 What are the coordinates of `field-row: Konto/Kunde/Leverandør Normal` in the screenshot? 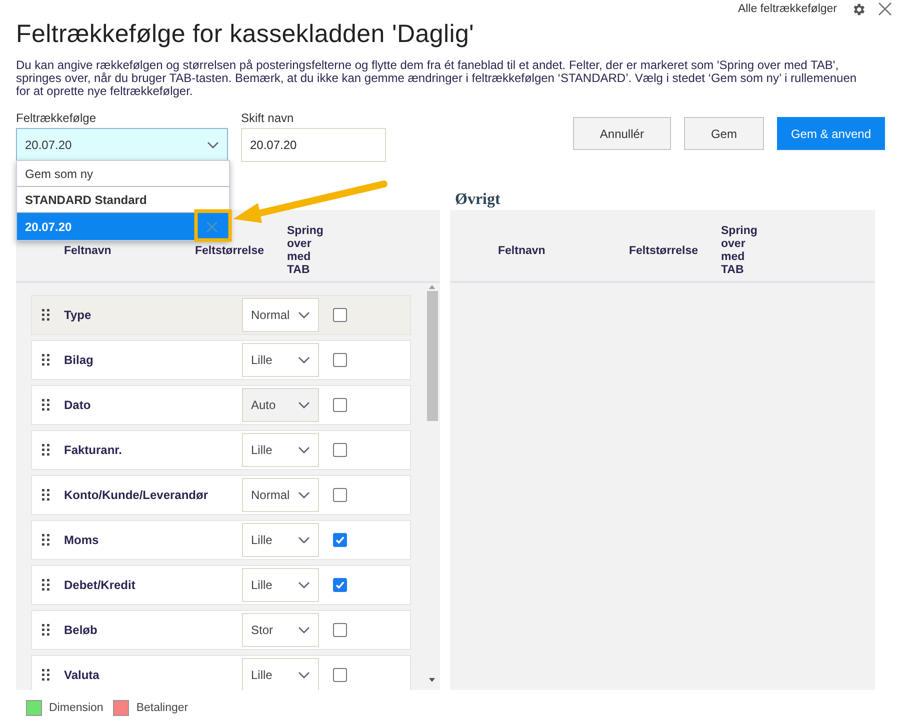 It's located at (221, 495).